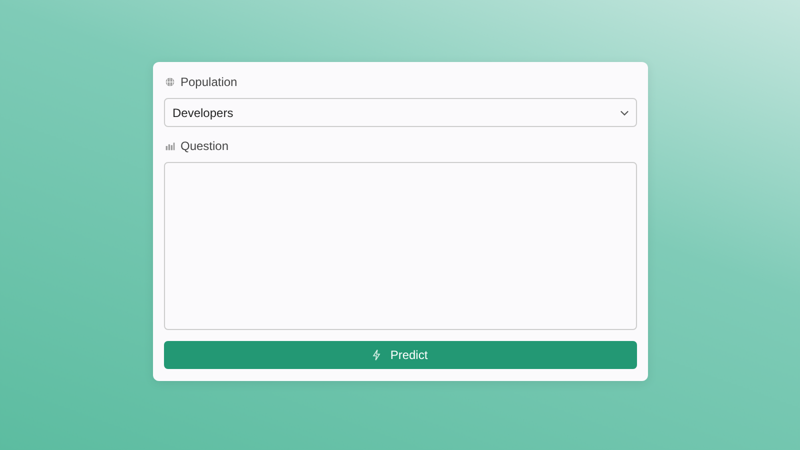 The width and height of the screenshot is (800, 450). What do you see at coordinates (400, 355) in the screenshot?
I see `predict-button: Predict` at bounding box center [400, 355].